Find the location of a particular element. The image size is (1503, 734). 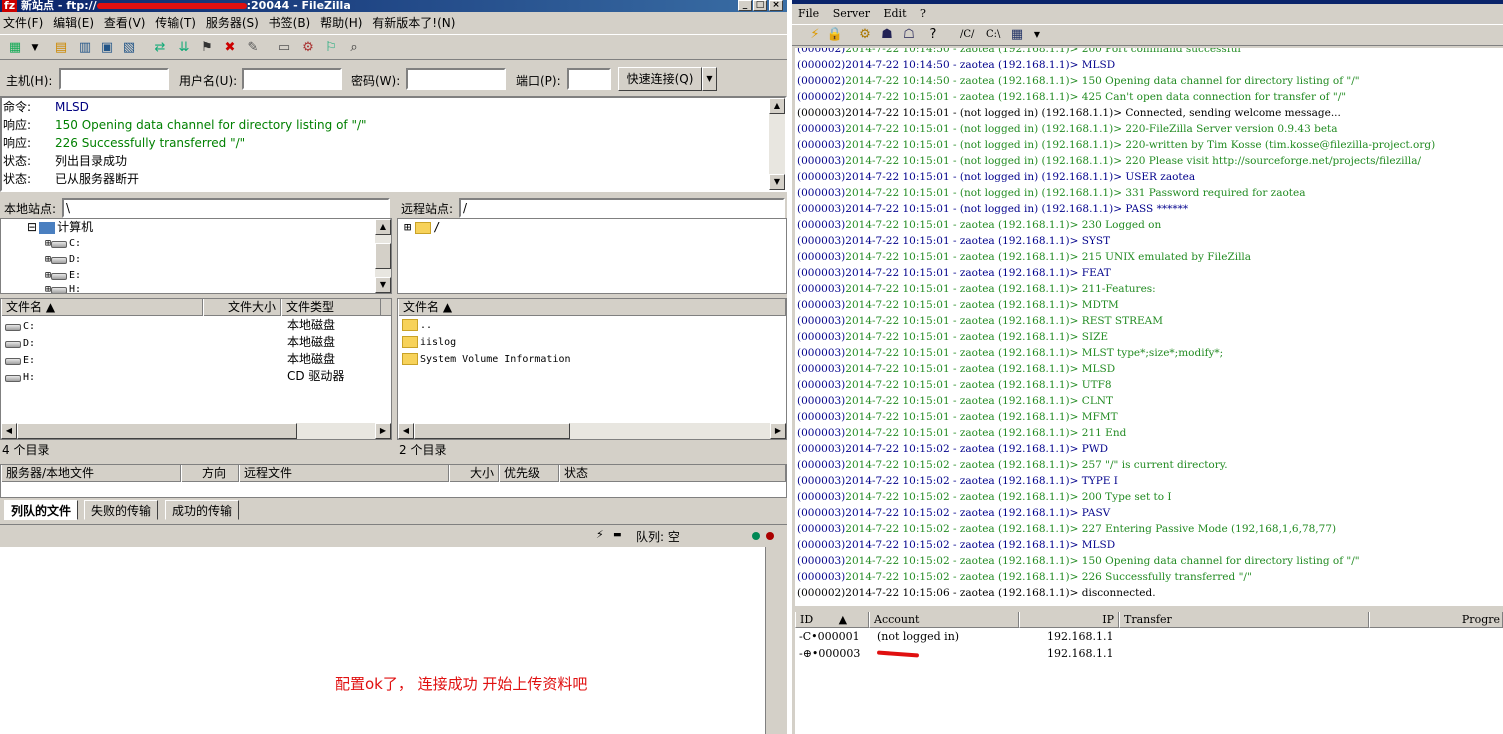

menu-edit: 编辑(E) is located at coordinates (73, 23).